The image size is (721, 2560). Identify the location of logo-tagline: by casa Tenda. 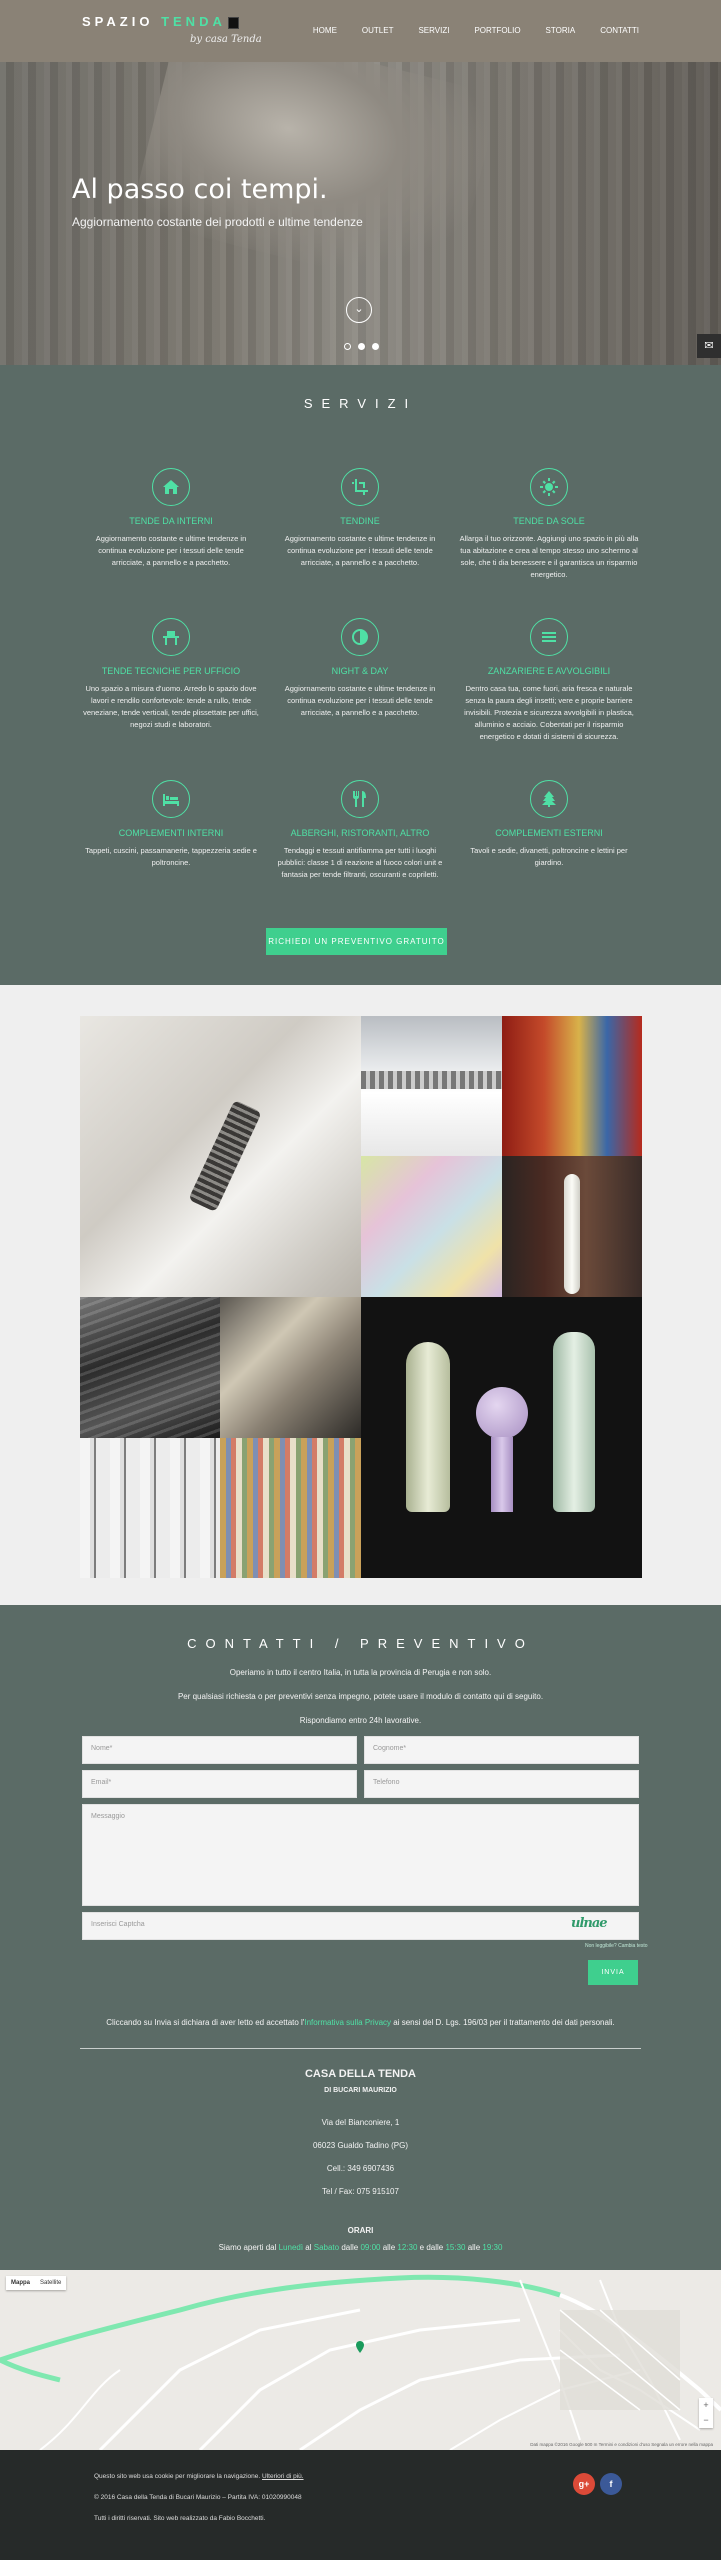
(226, 39).